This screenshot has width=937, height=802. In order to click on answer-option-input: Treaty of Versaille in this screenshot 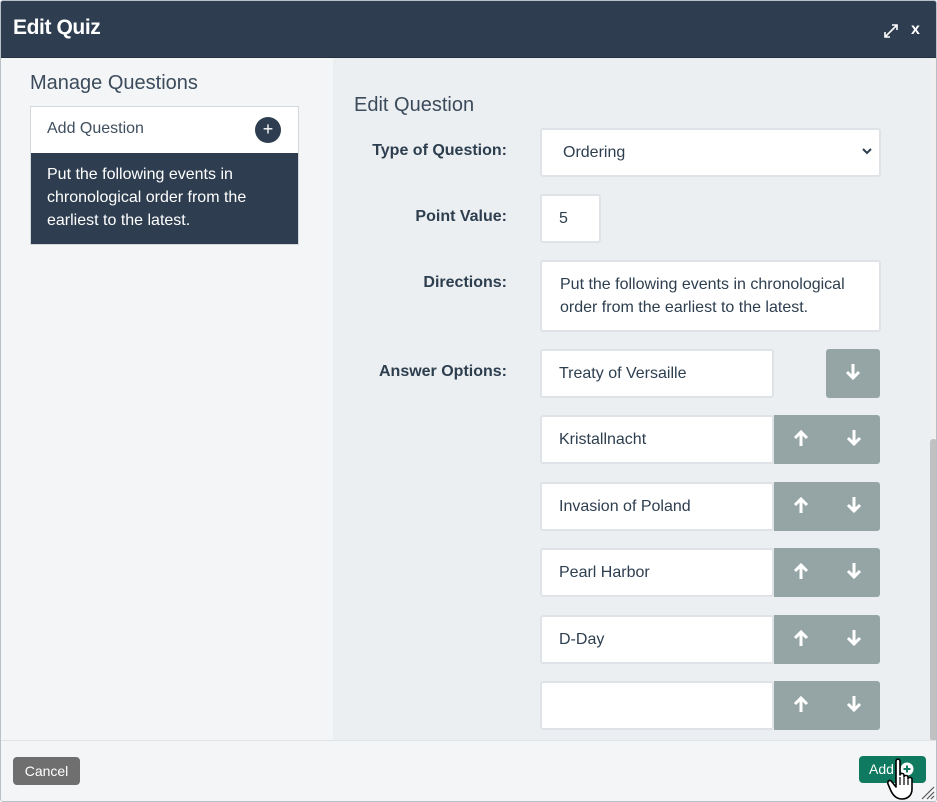, I will do `click(657, 373)`.